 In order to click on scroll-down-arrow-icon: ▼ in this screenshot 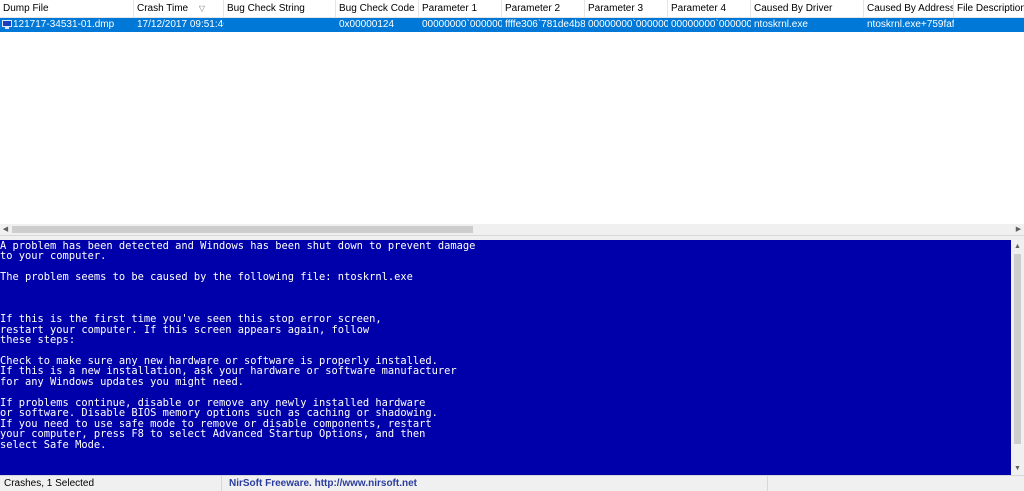, I will do `click(1017, 468)`.